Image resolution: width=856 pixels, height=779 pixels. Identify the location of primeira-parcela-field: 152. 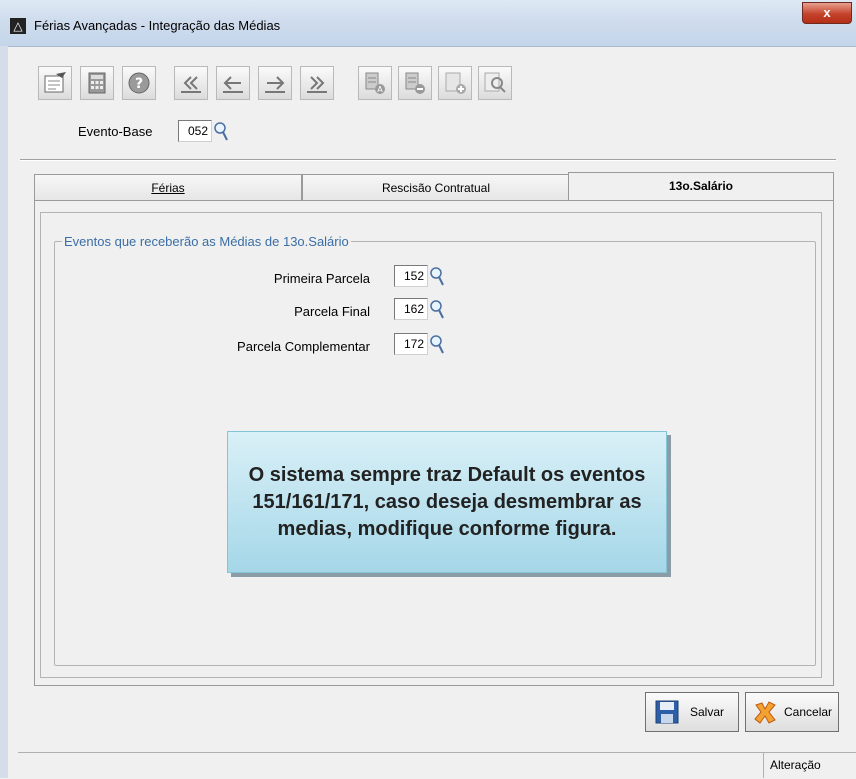
(411, 276).